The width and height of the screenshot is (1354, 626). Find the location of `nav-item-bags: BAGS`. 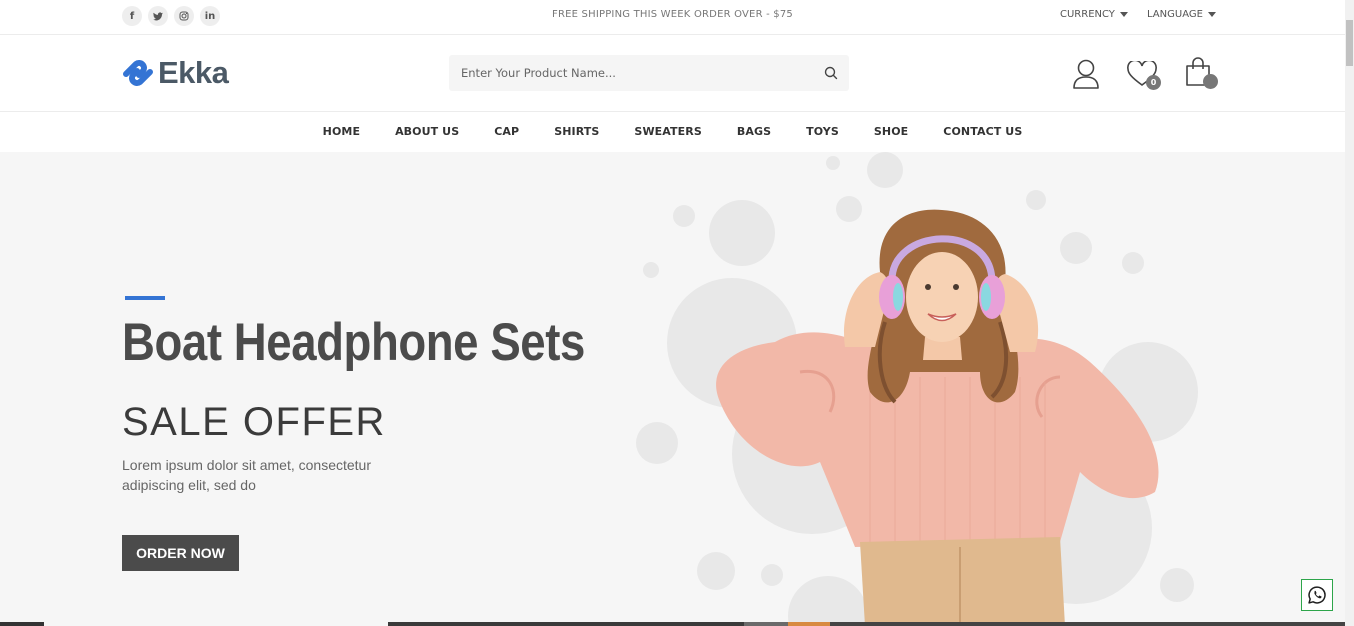

nav-item-bags: BAGS is located at coordinates (753, 132).